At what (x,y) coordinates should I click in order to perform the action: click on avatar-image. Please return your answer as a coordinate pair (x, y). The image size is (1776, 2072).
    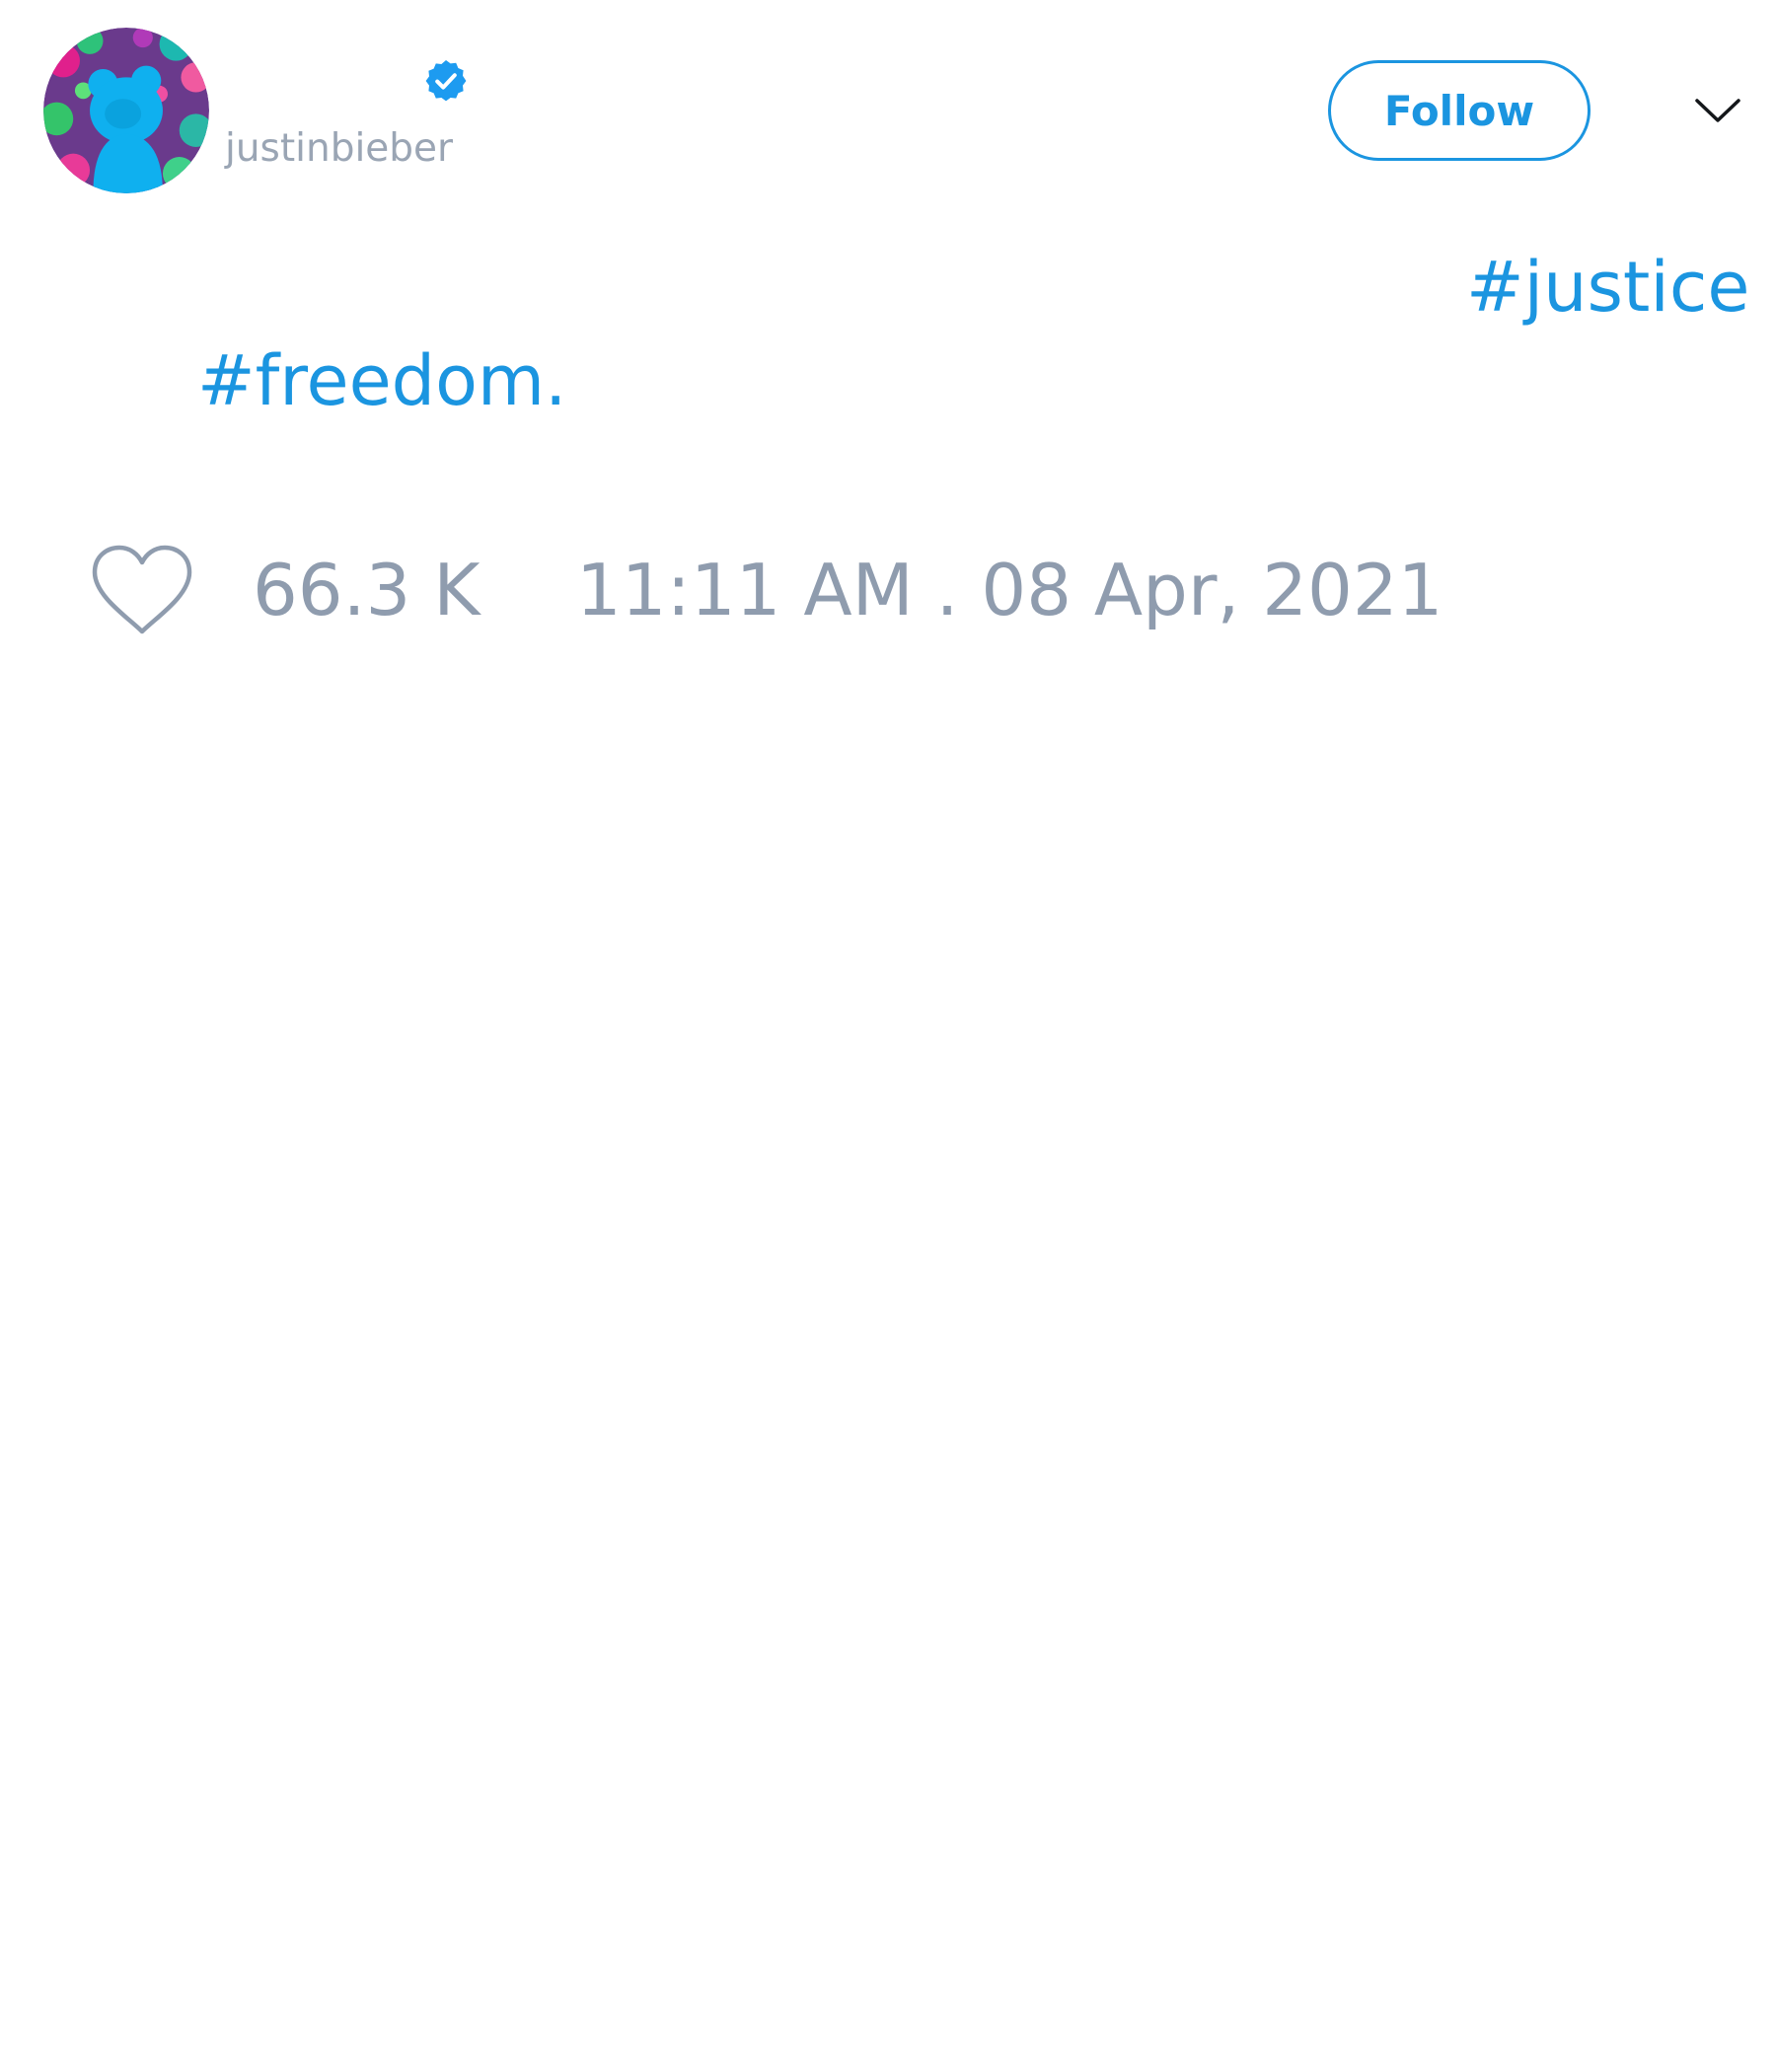
    Looking at the image, I should click on (126, 111).